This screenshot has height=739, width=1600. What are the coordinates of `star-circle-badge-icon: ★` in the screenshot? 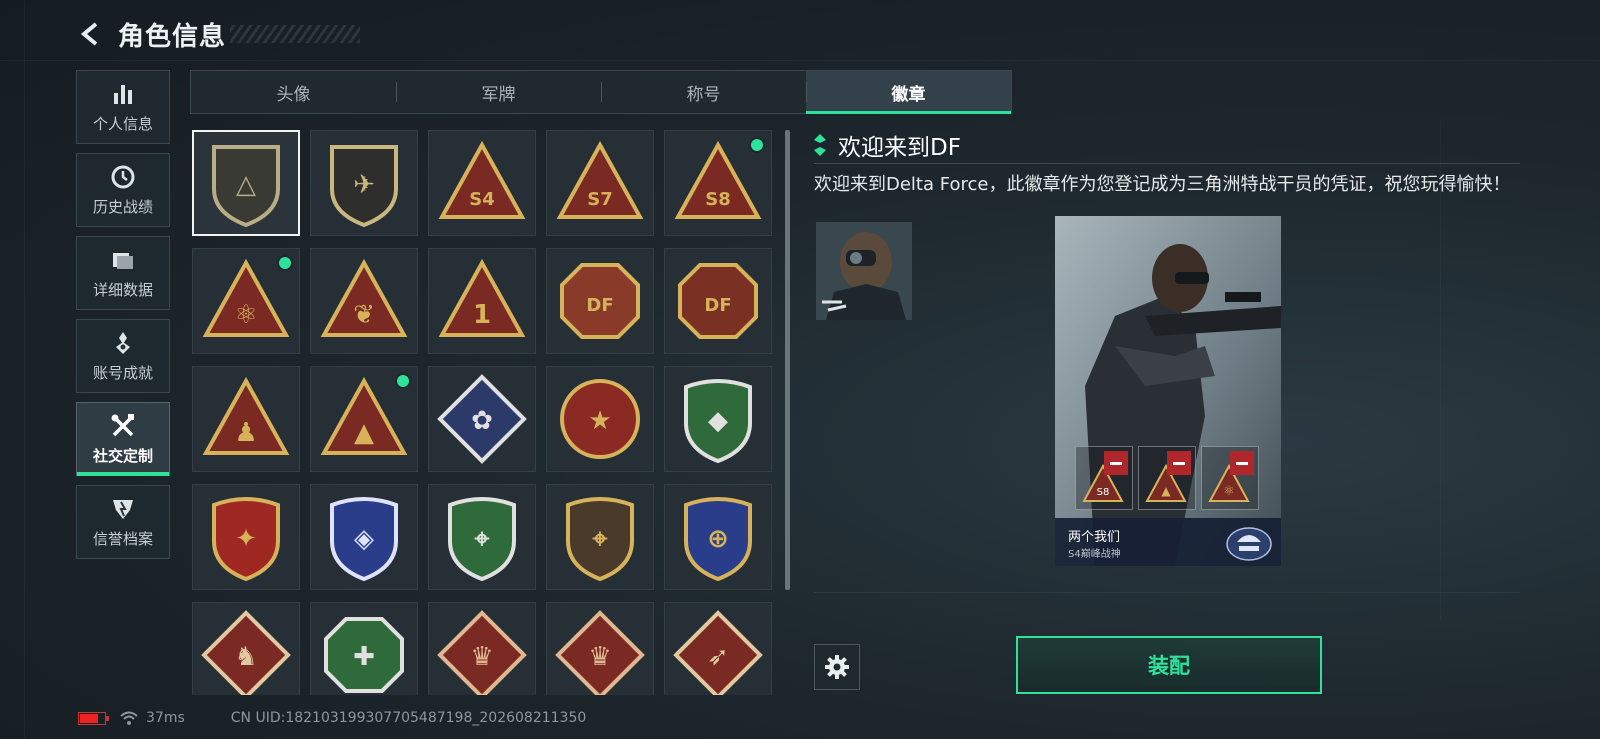 It's located at (600, 419).